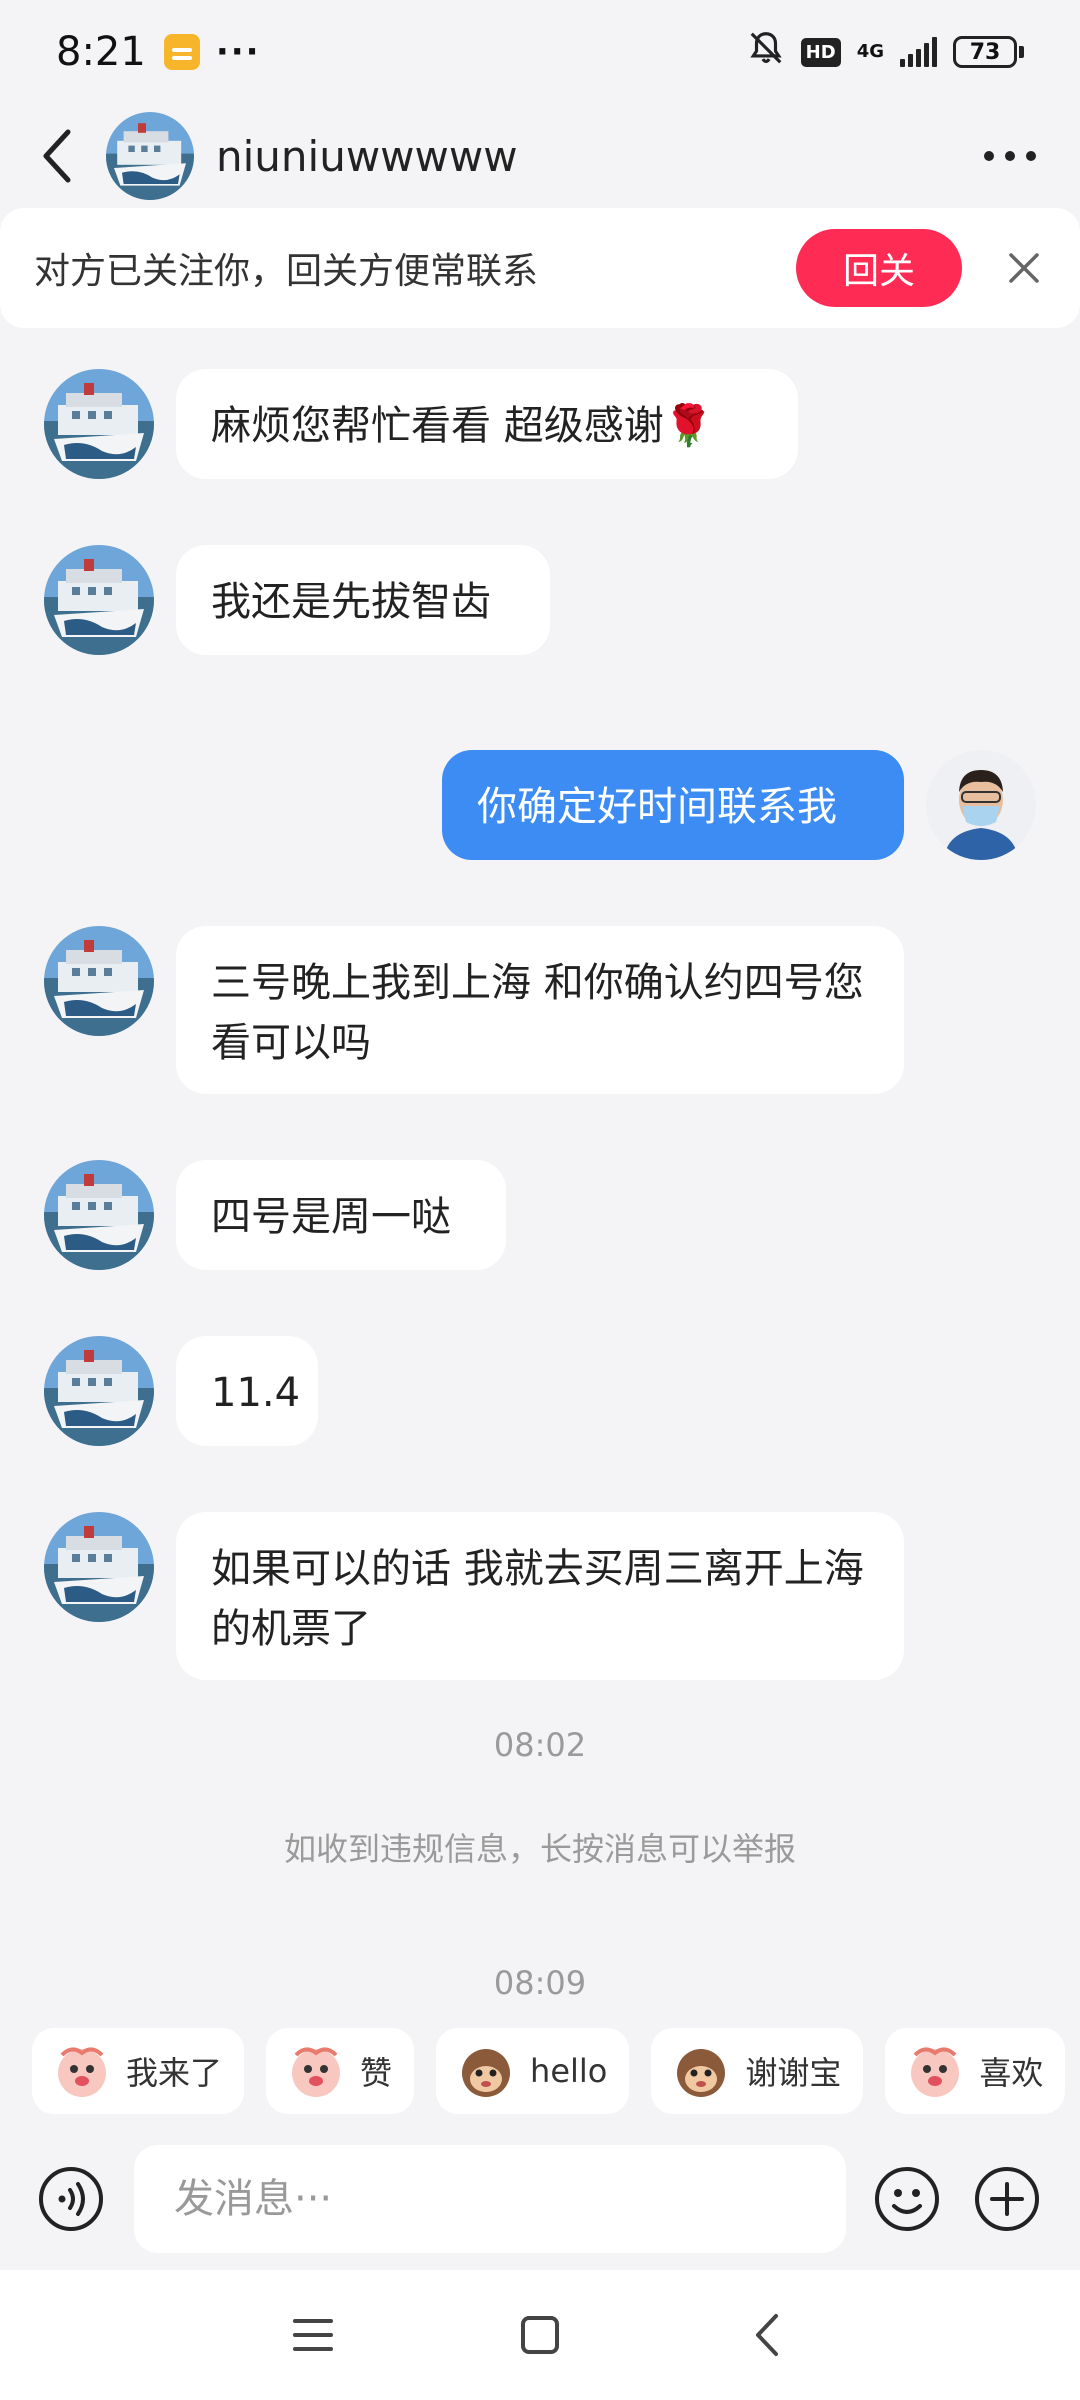 This screenshot has width=1080, height=2400. Describe the element at coordinates (286, 271) in the screenshot. I see `follow-banner-text: 对方已关注你，回关方便常联系` at that location.